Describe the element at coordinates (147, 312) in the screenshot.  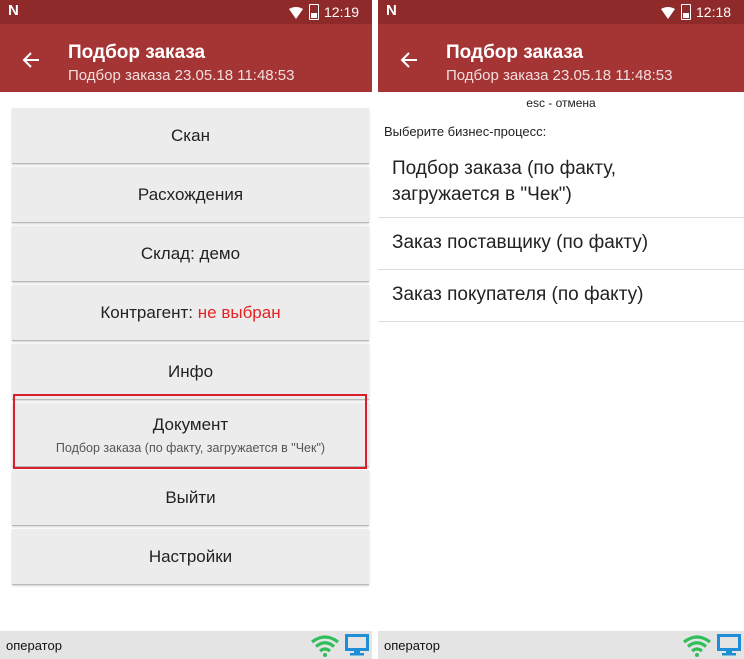
I see `contractor-label: Контрагент:` at that location.